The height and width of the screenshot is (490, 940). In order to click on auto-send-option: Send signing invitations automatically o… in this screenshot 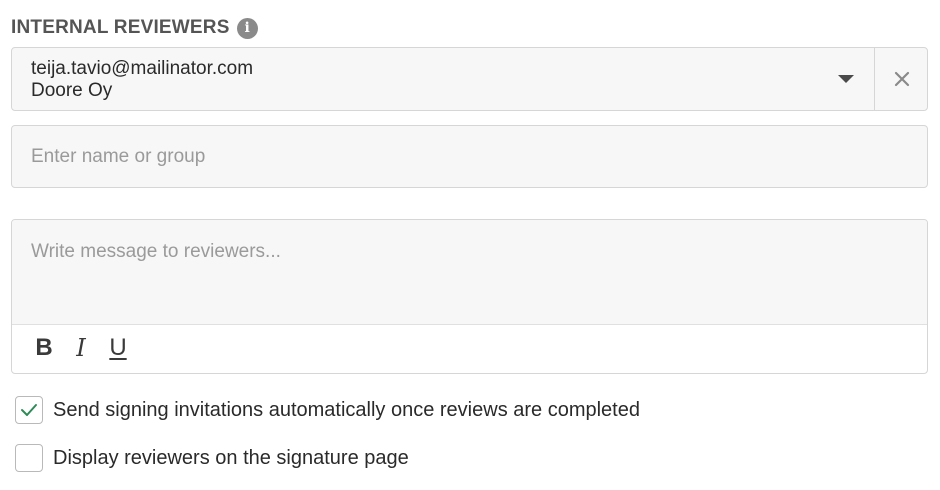, I will do `click(327, 410)`.